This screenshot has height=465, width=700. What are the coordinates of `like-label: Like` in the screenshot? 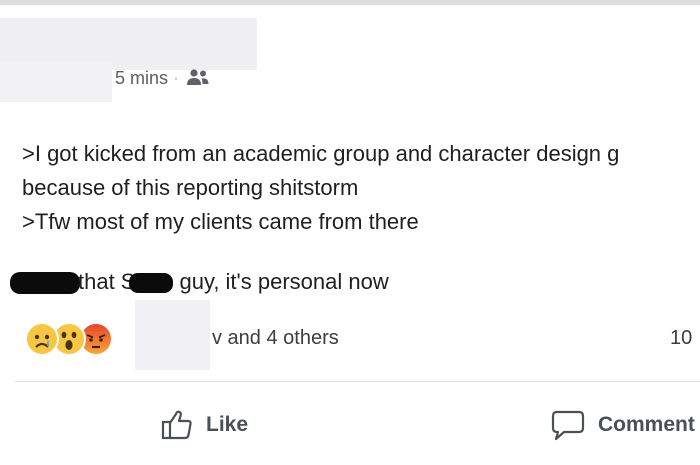 It's located at (227, 424).